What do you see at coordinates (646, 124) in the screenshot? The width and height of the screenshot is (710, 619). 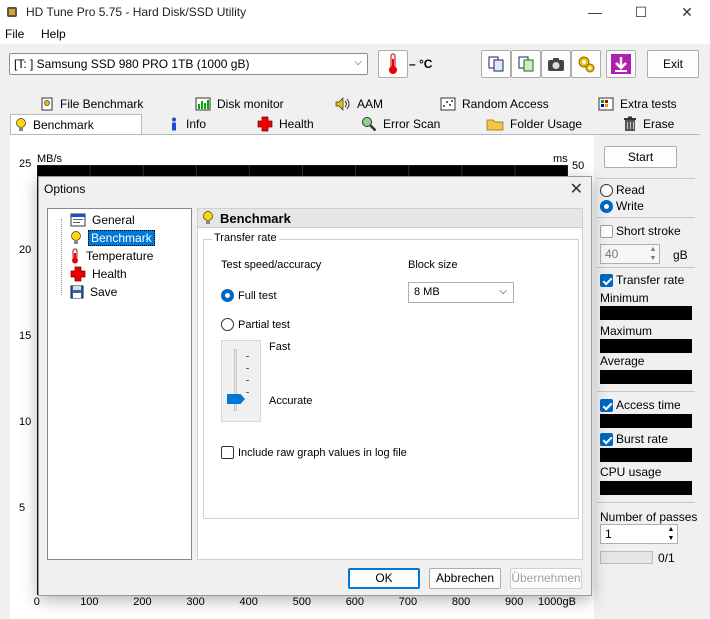 I see `tab-erase: Erase` at bounding box center [646, 124].